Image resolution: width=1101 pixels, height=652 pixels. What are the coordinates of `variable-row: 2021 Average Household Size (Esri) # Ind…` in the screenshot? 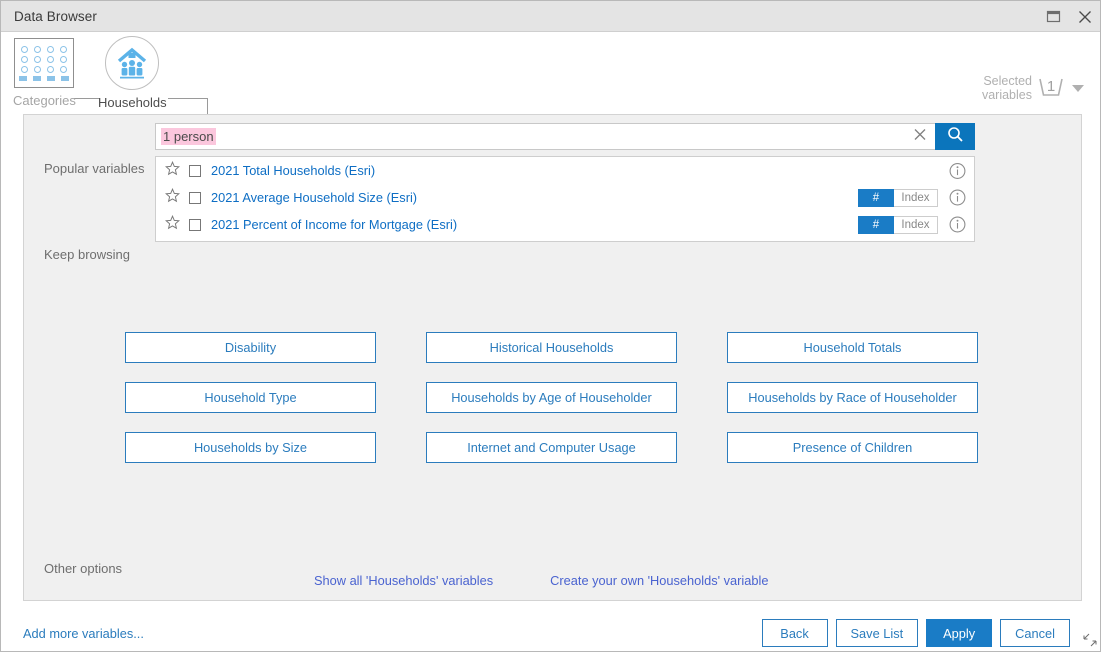 It's located at (565, 197).